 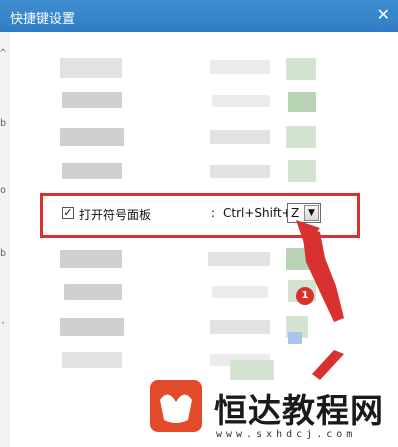 I want to click on highlighted-shortcut-row: ✓ 打开符号面板 : Ctrl+Shift+ Z ▼, so click(x=200, y=215).